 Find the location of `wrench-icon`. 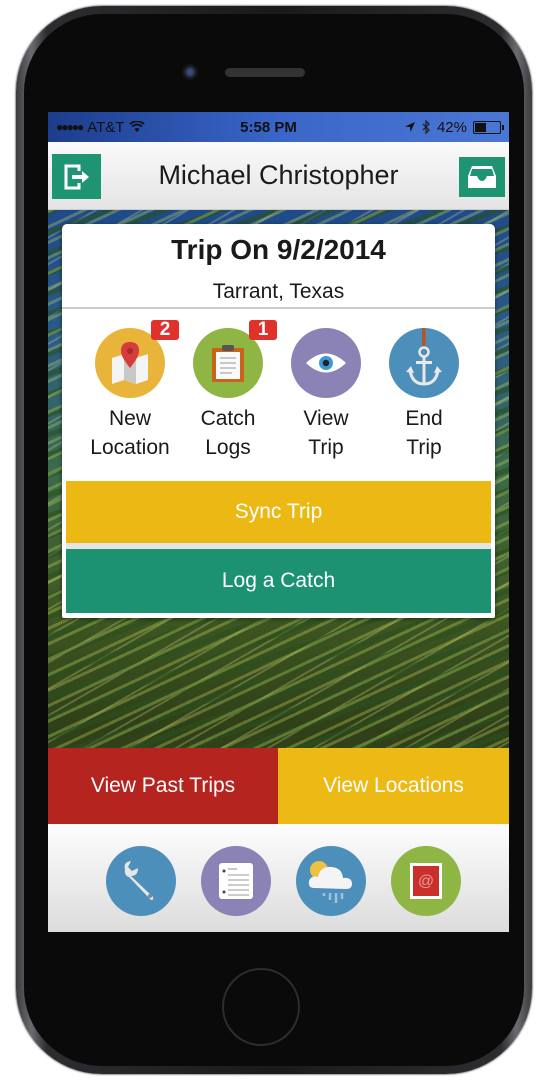

wrench-icon is located at coordinates (139, 880).